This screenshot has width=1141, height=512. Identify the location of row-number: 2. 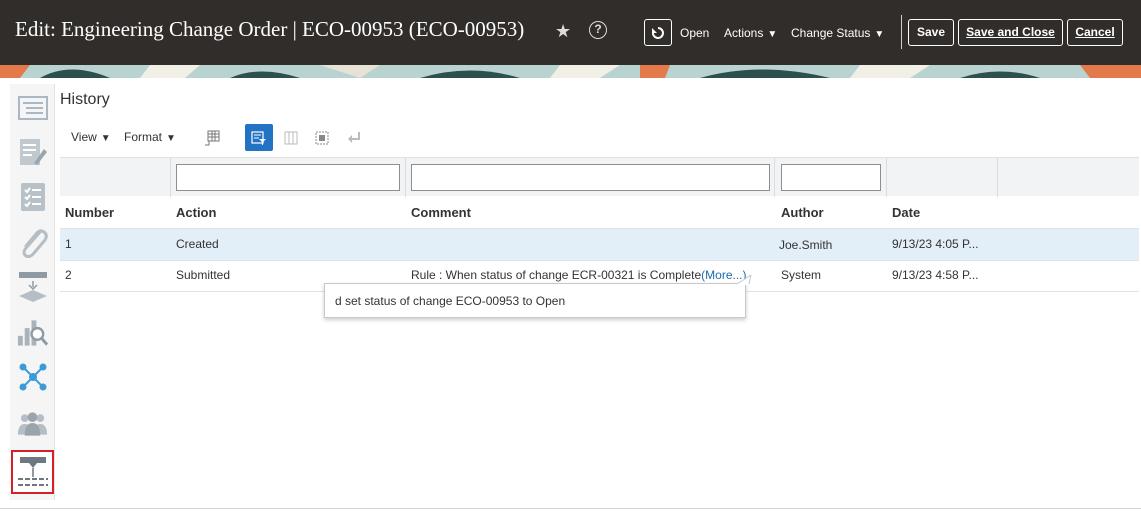
(68, 275).